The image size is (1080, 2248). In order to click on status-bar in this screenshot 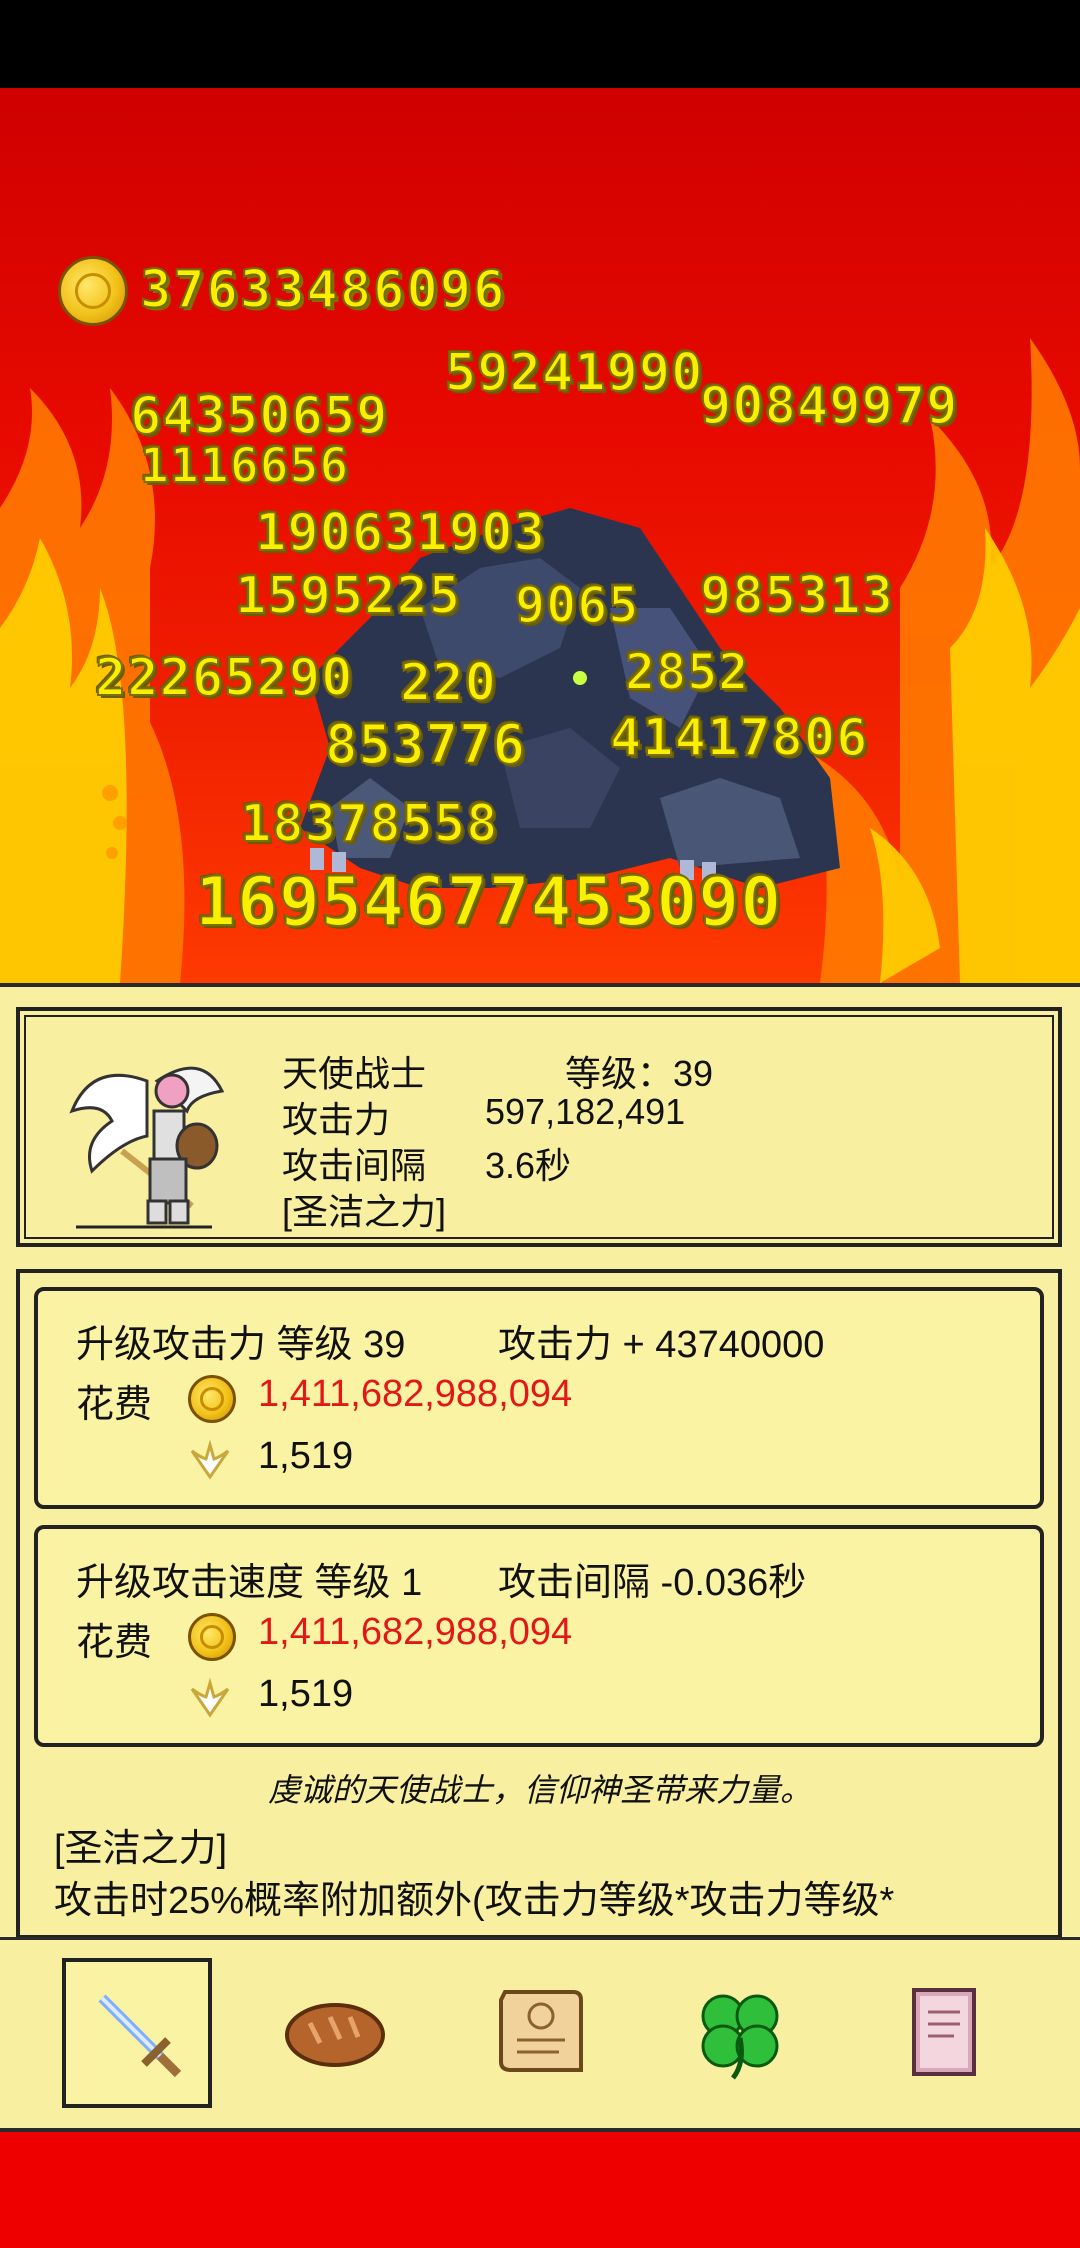, I will do `click(540, 44)`.